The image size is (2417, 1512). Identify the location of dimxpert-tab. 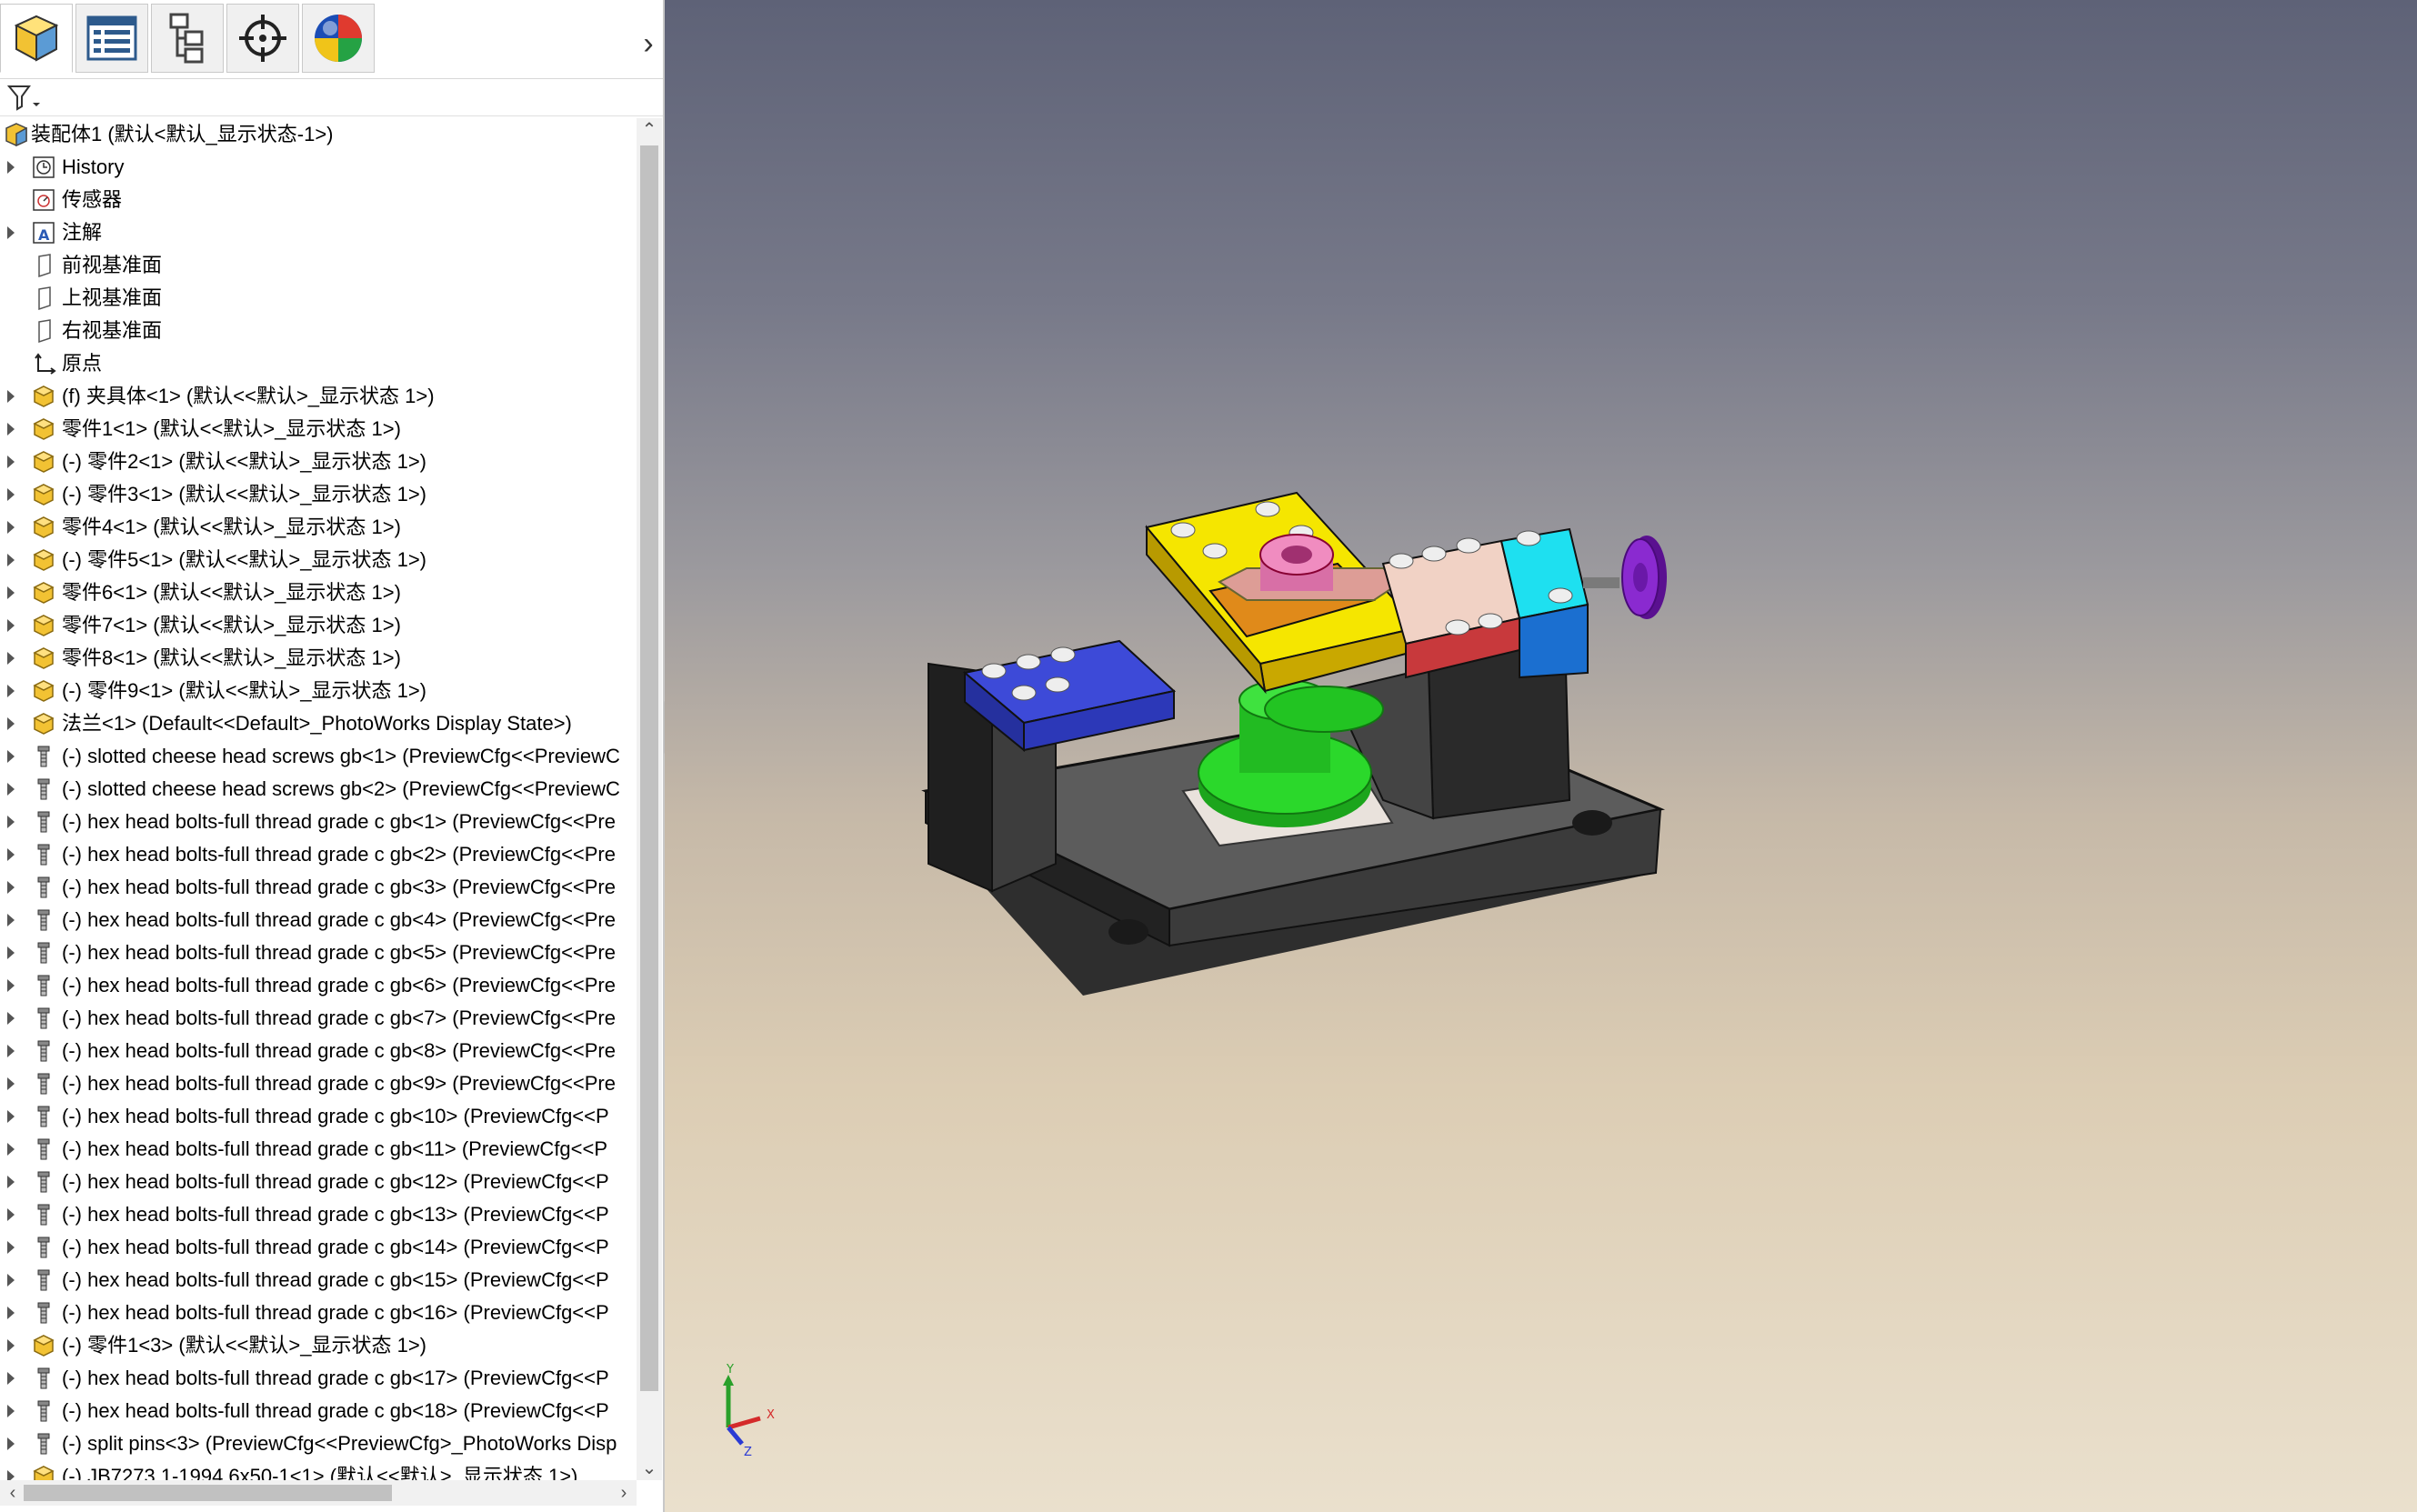
(262, 38).